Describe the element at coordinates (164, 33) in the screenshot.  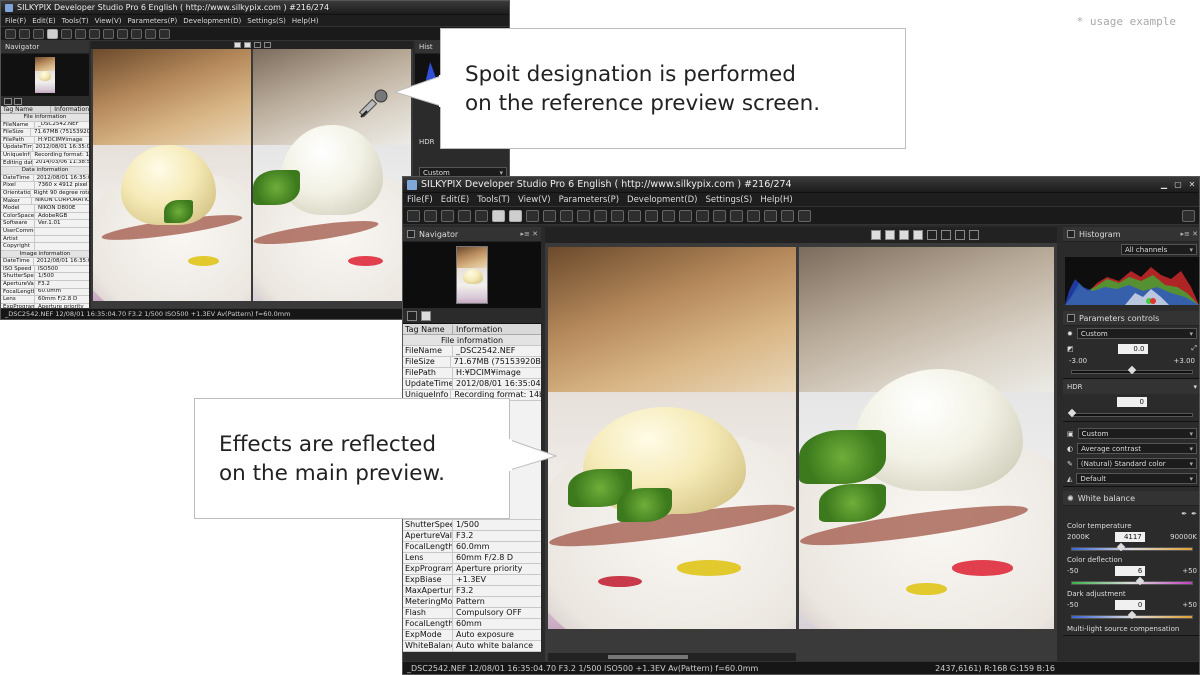
I see `settings-icon` at that location.